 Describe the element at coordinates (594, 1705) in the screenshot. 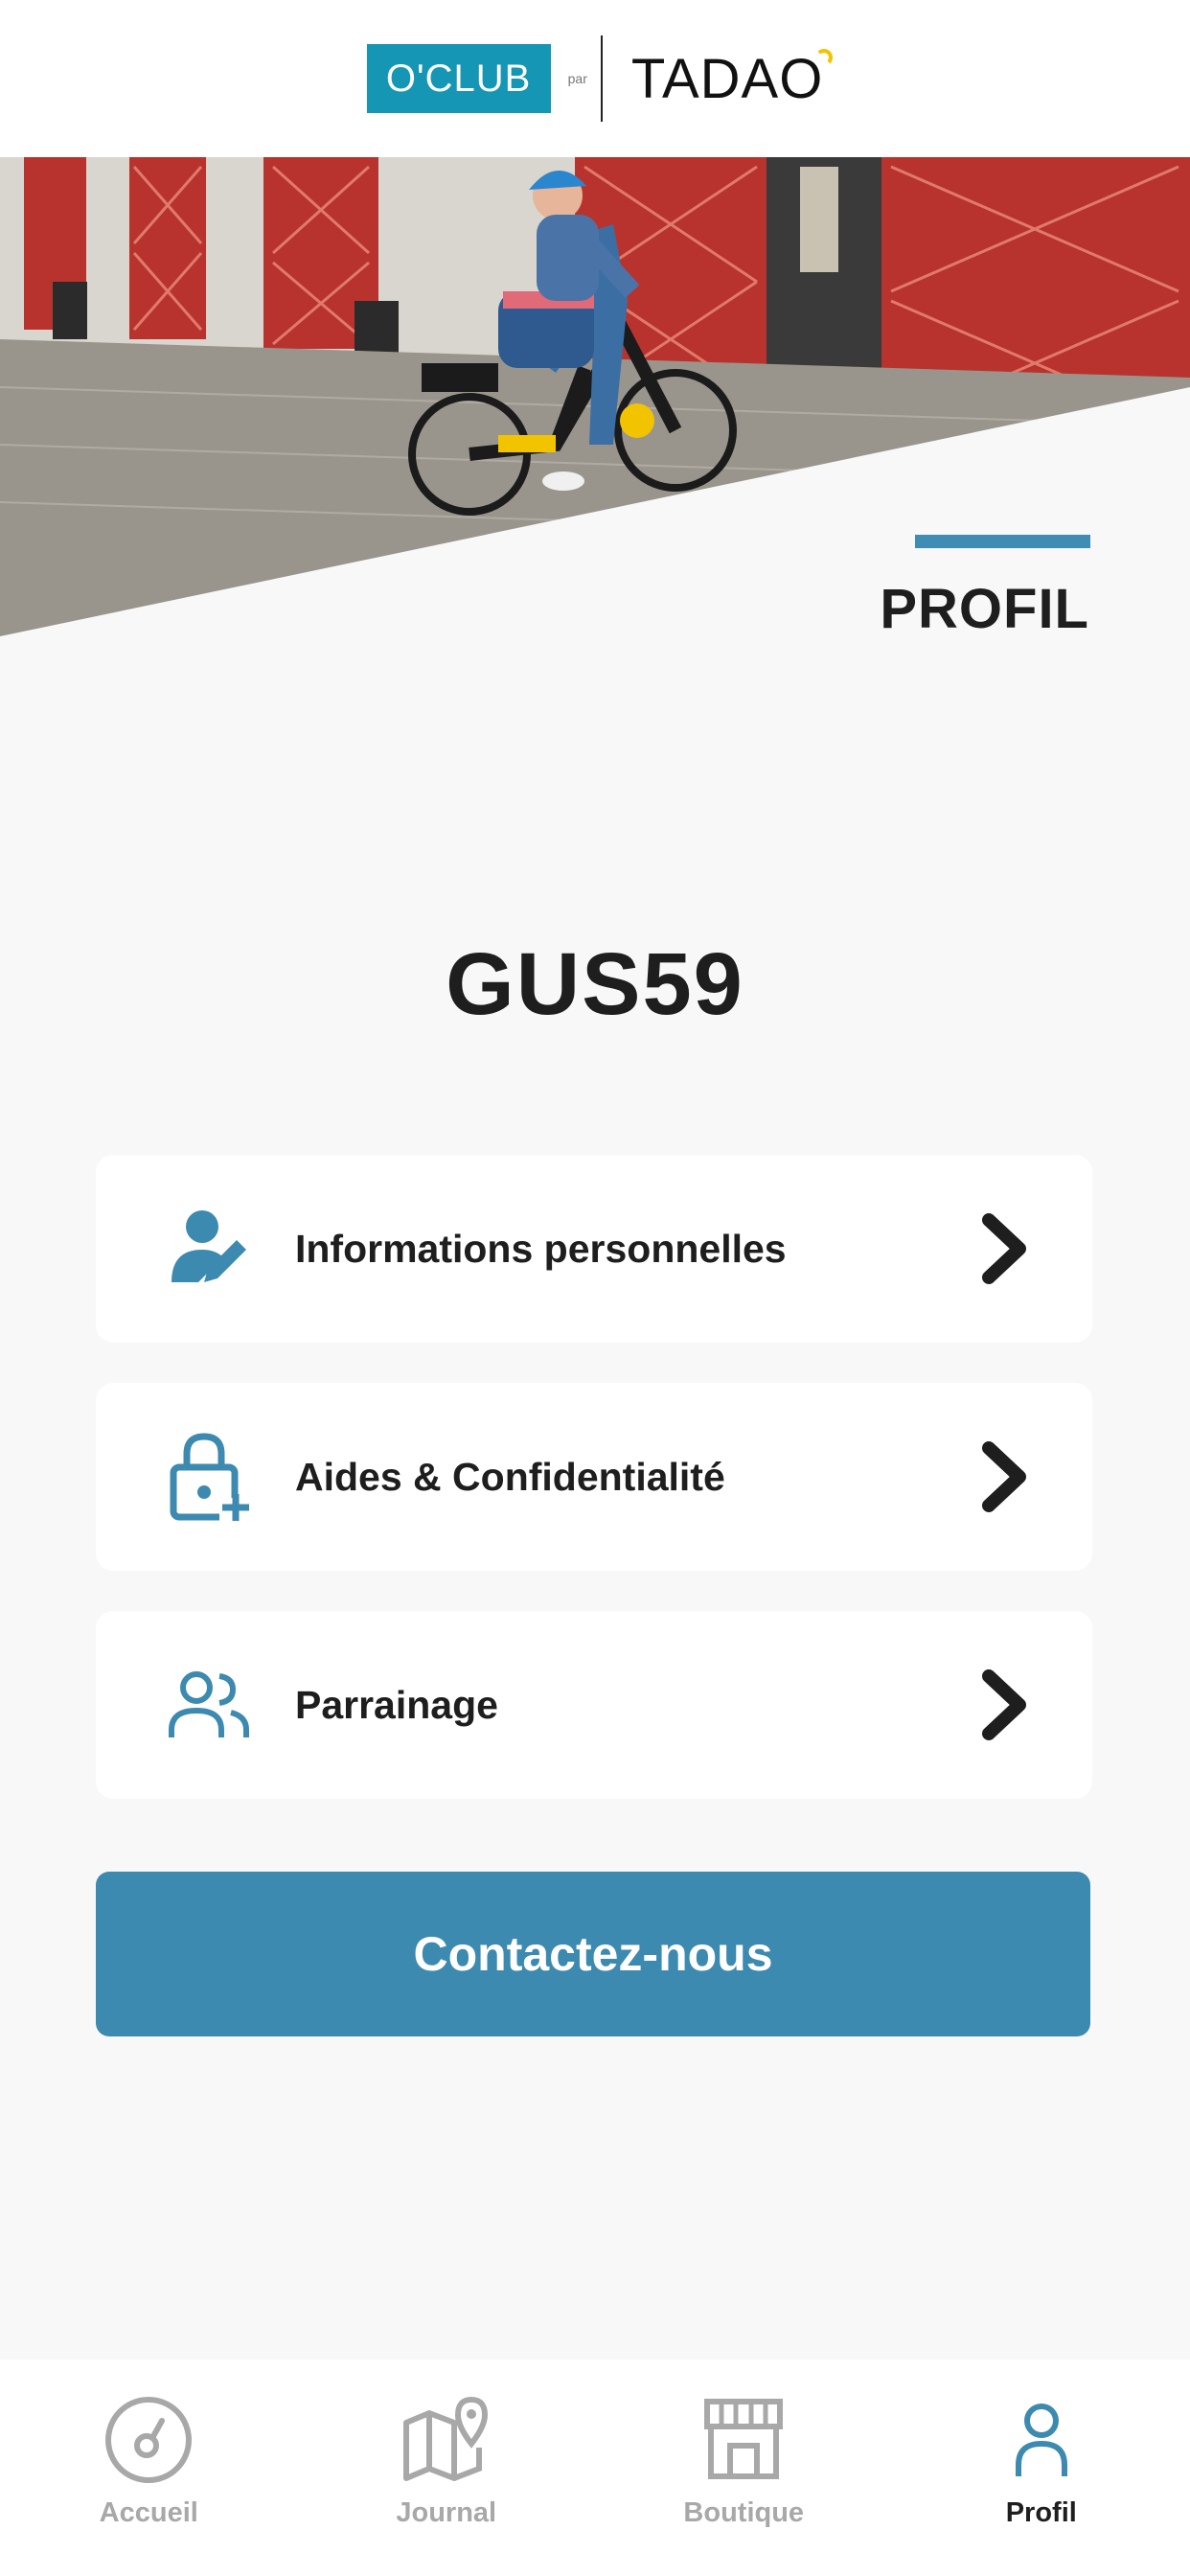

I see `menu-item-referral: Parrainage` at that location.